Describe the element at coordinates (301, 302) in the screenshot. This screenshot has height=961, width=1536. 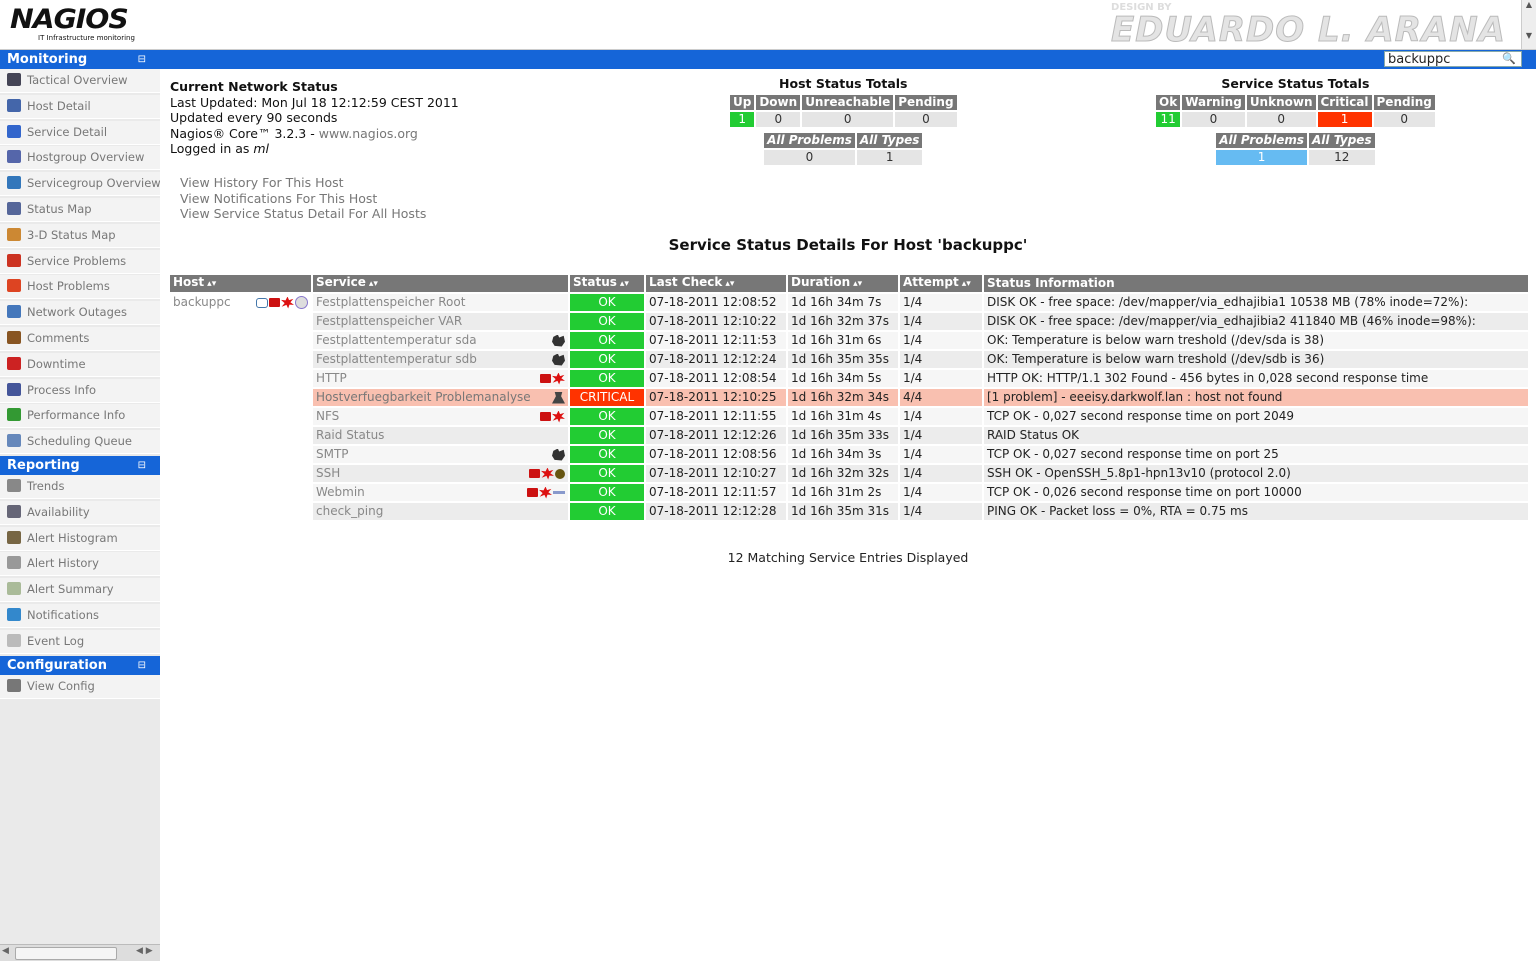
I see `disc-icon` at that location.